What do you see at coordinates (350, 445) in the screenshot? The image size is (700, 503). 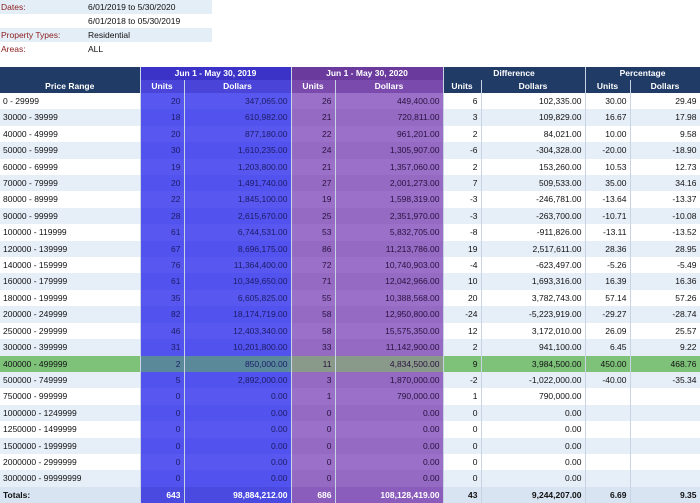 I see `table-row: 1500000 - 1999999 0 0.00 0 0.00 0 0.00` at bounding box center [350, 445].